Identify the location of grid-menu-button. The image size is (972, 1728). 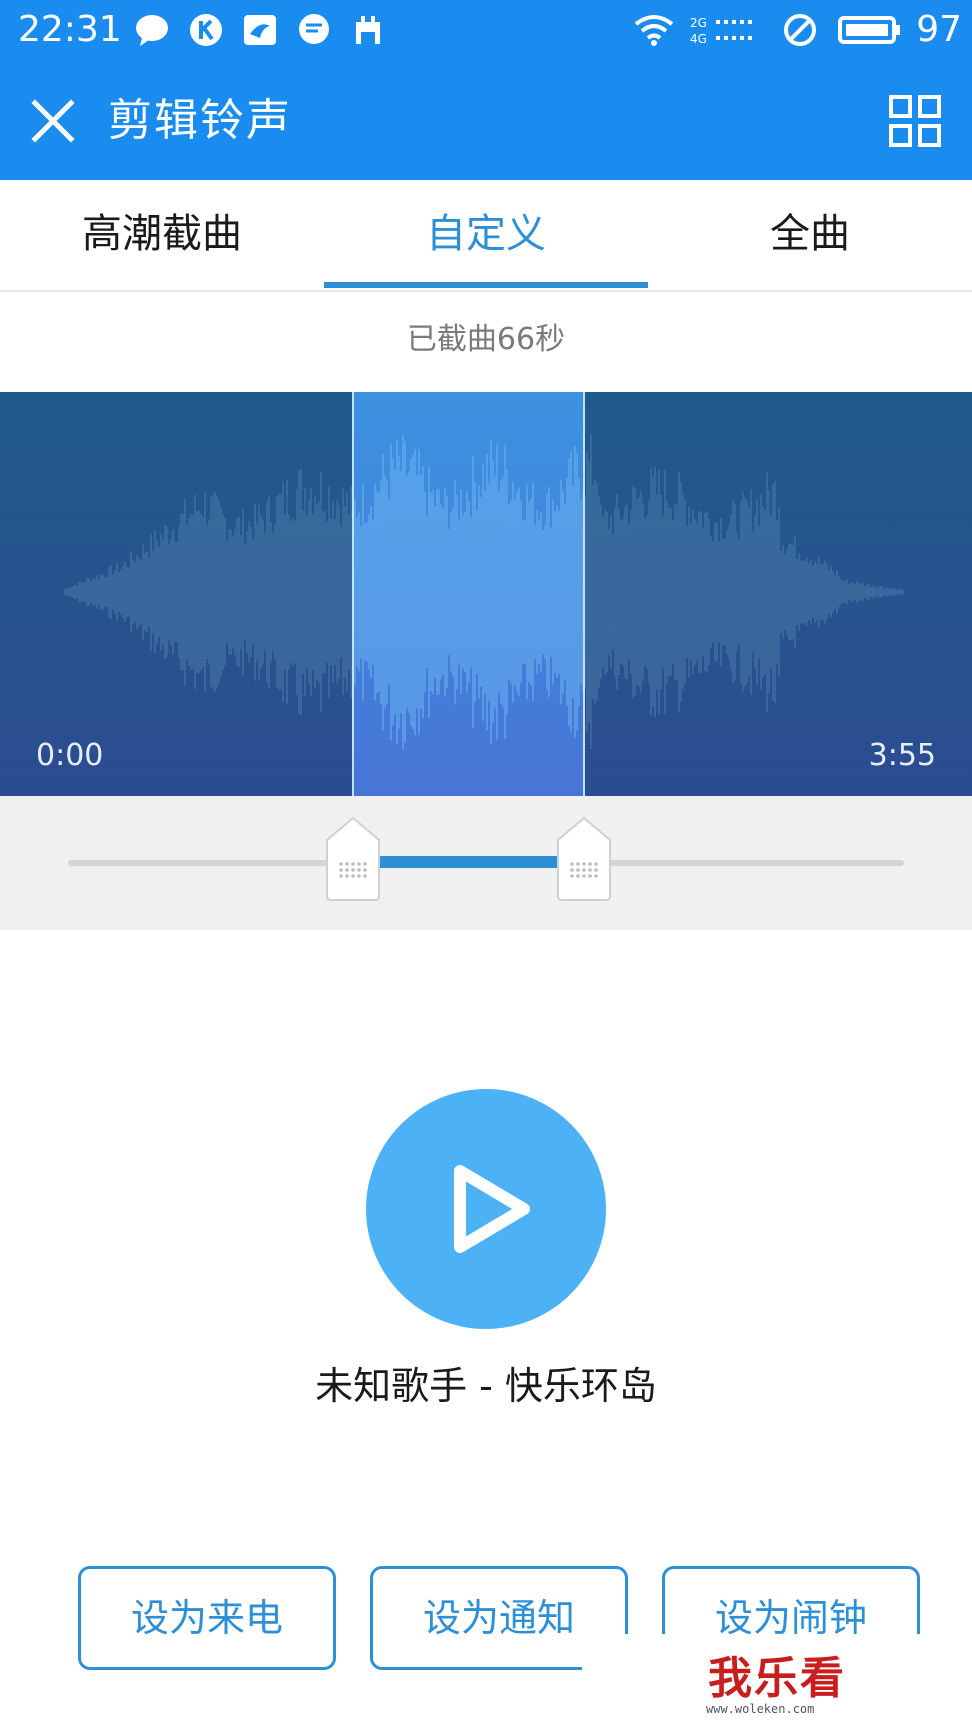
(915, 121).